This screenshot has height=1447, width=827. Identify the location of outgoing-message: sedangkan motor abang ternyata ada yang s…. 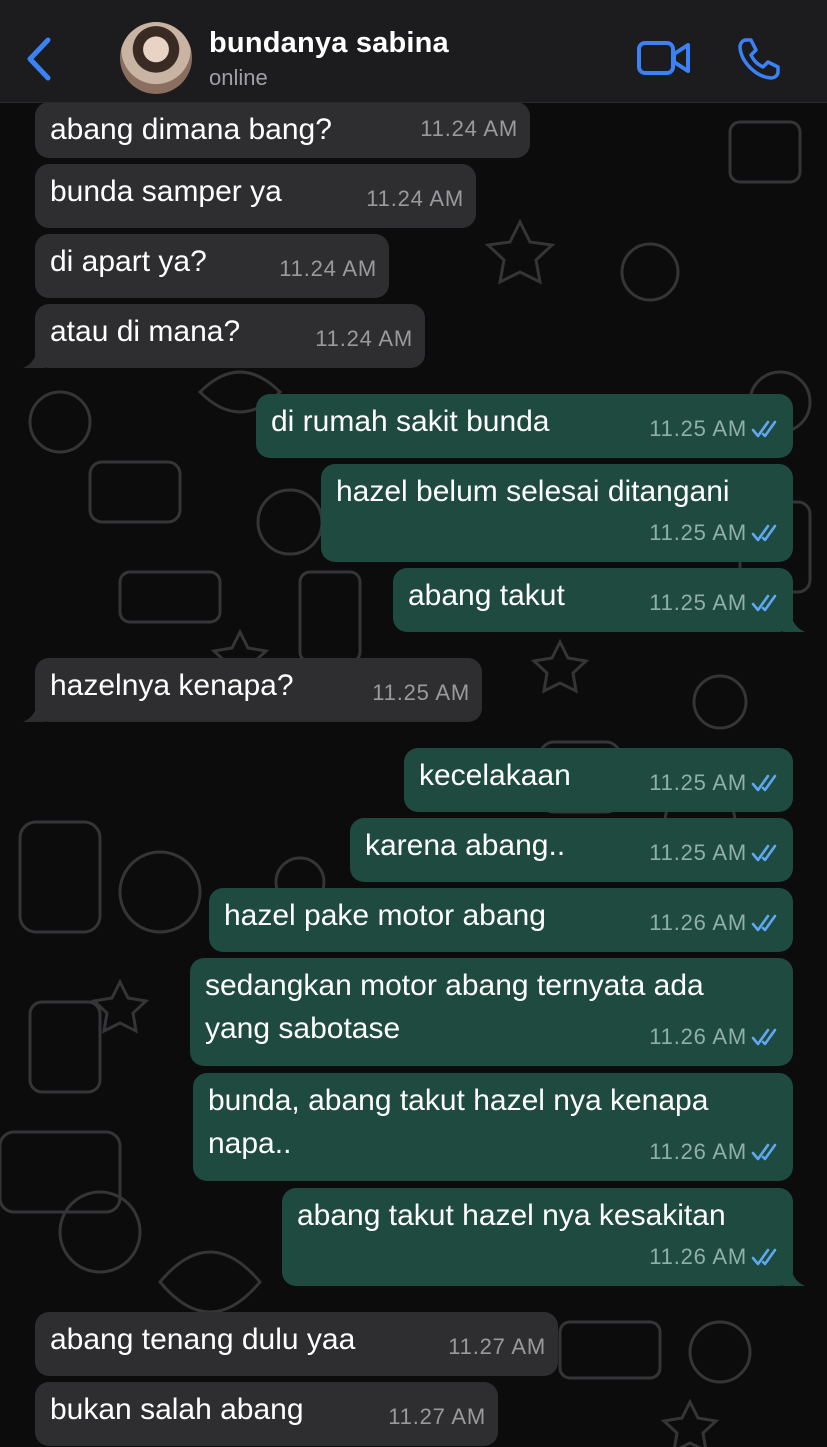
(491, 1012).